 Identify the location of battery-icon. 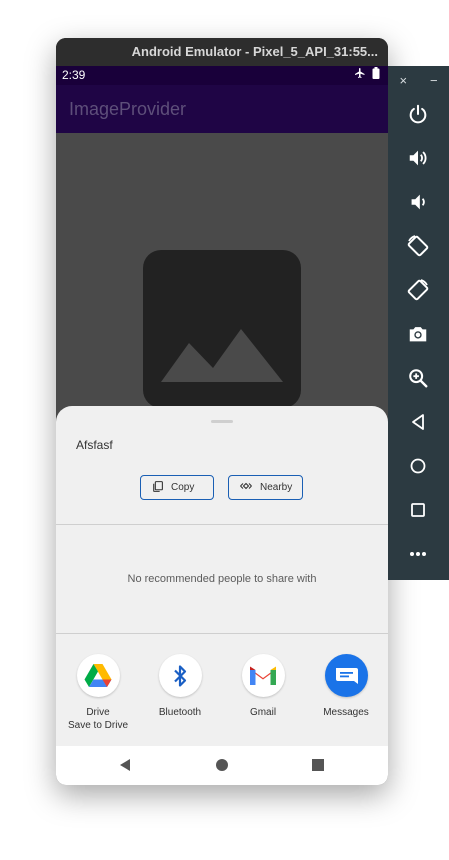
(376, 75).